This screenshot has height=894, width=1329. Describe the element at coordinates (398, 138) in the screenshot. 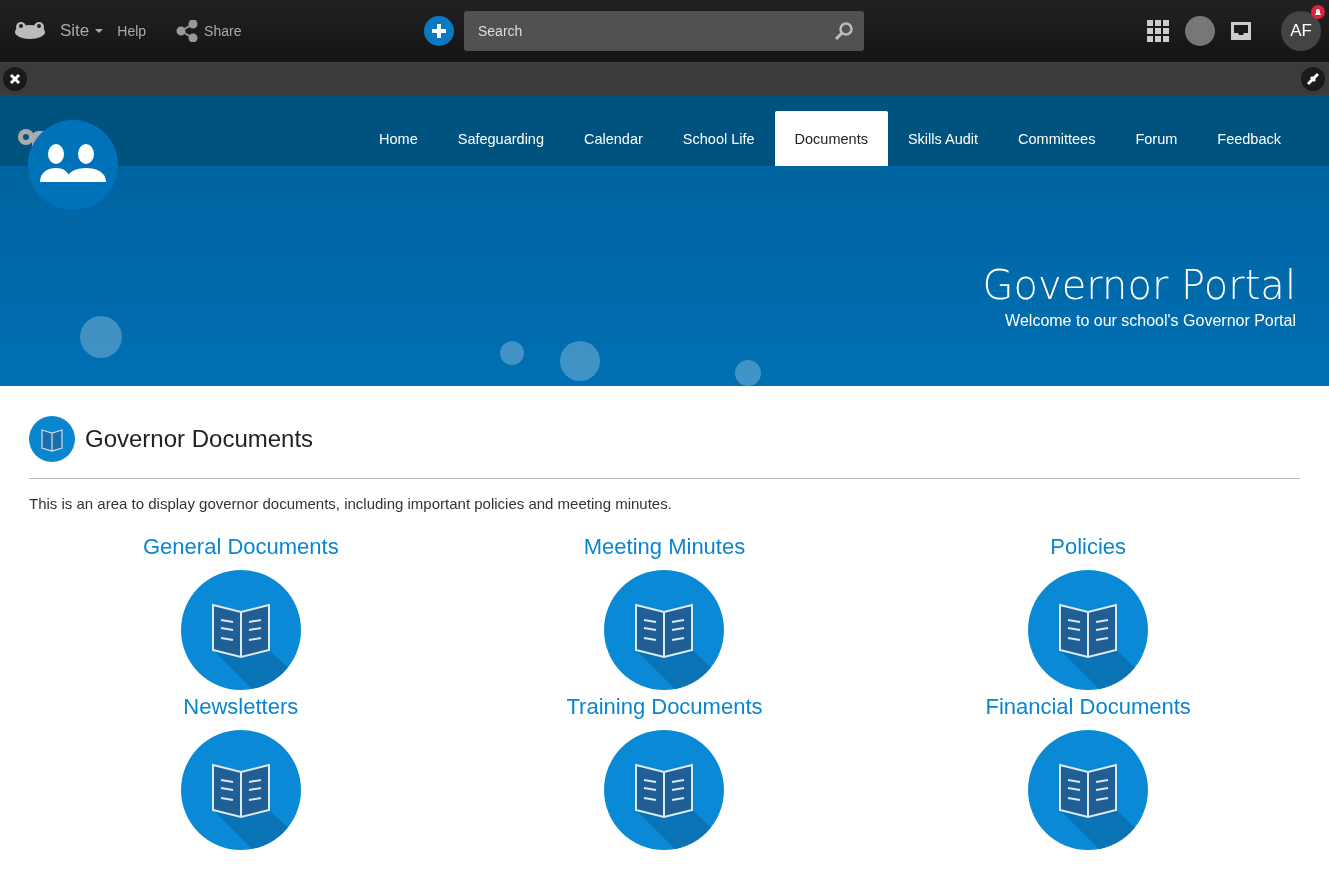

I see `nav-tab: Home` at that location.